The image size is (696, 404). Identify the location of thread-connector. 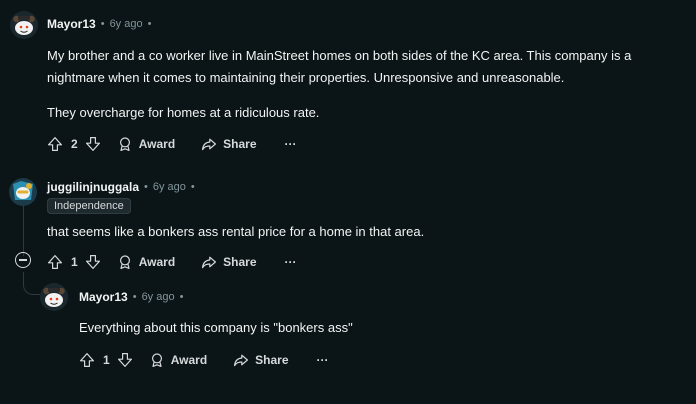
(31, 283).